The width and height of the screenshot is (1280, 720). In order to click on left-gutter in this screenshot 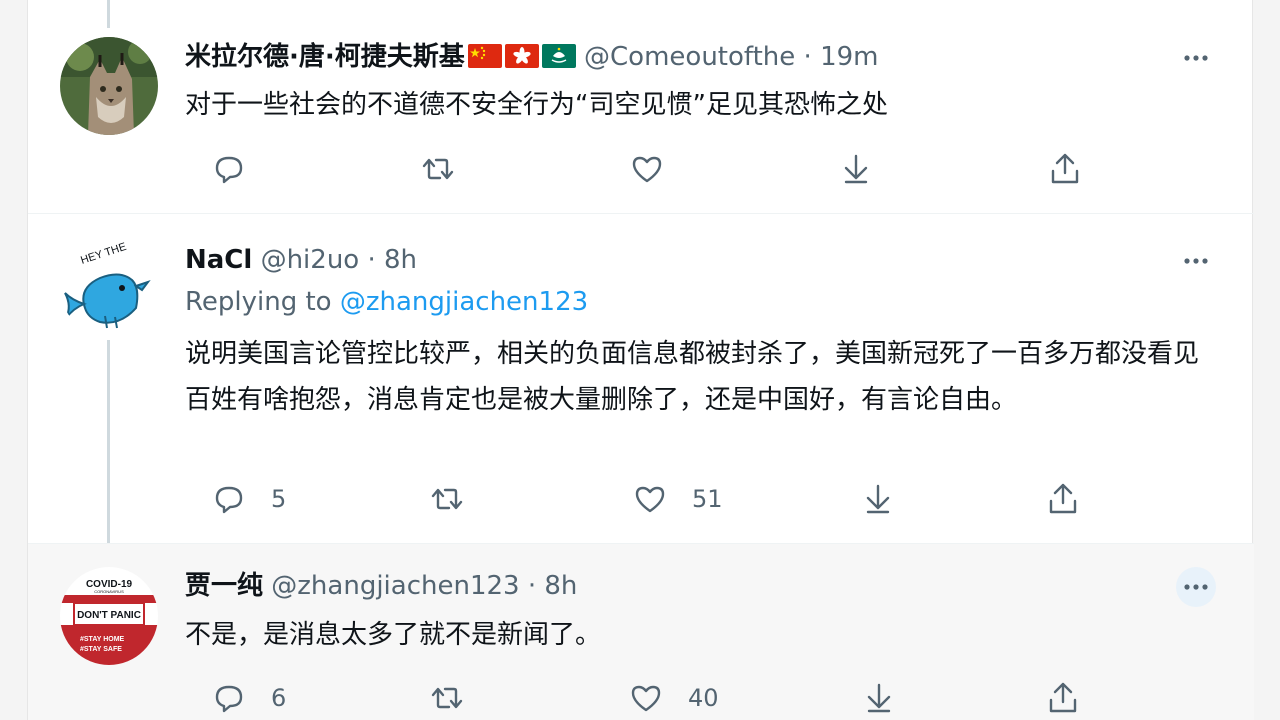, I will do `click(14, 360)`.